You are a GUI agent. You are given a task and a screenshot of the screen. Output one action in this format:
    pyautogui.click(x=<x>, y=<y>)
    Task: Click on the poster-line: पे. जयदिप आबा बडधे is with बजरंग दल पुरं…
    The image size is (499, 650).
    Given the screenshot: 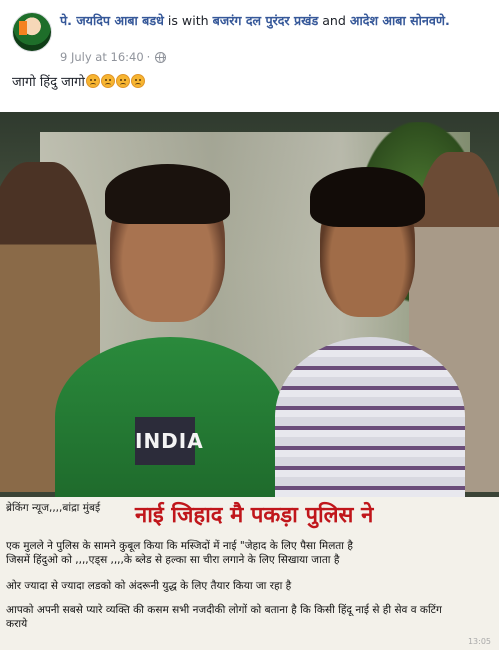 What is the action you would take?
    pyautogui.click(x=272, y=20)
    